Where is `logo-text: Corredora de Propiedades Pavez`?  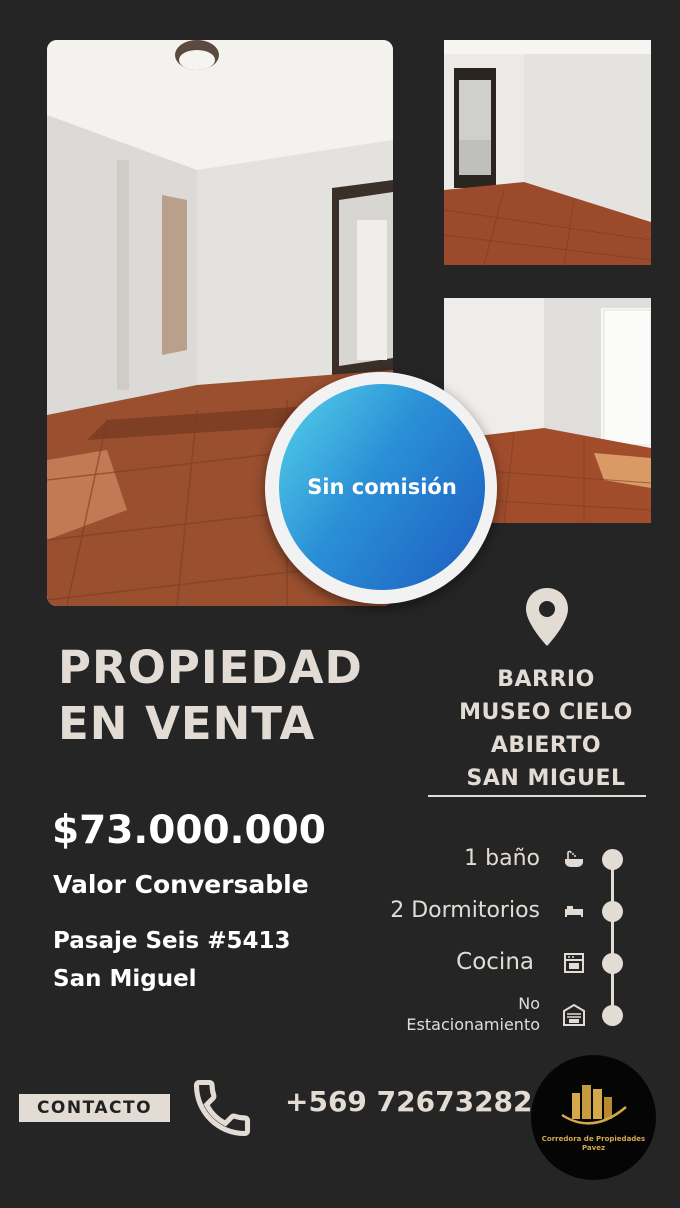
logo-text: Corredora de Propiedades Pavez is located at coordinates (593, 1144).